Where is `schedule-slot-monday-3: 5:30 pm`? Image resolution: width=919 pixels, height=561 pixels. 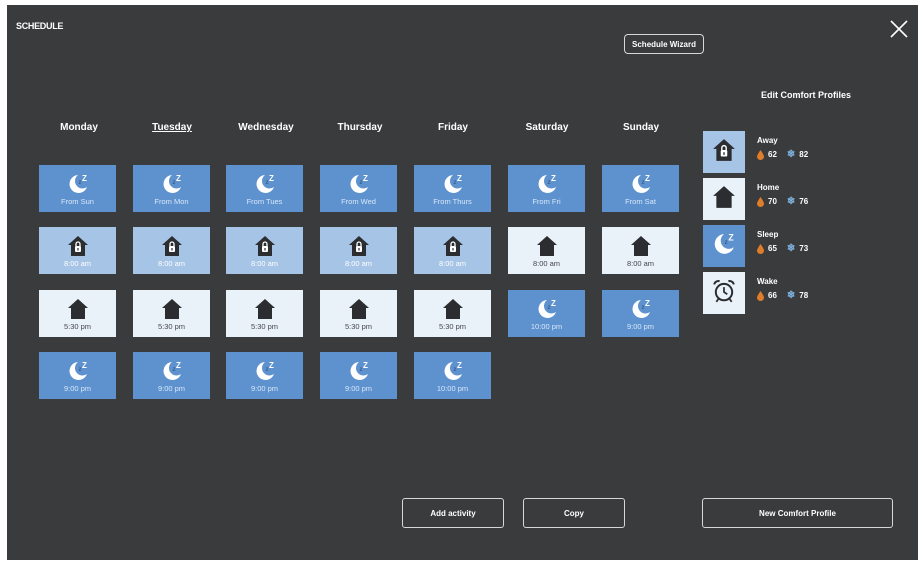
schedule-slot-monday-3: 5:30 pm is located at coordinates (77, 313).